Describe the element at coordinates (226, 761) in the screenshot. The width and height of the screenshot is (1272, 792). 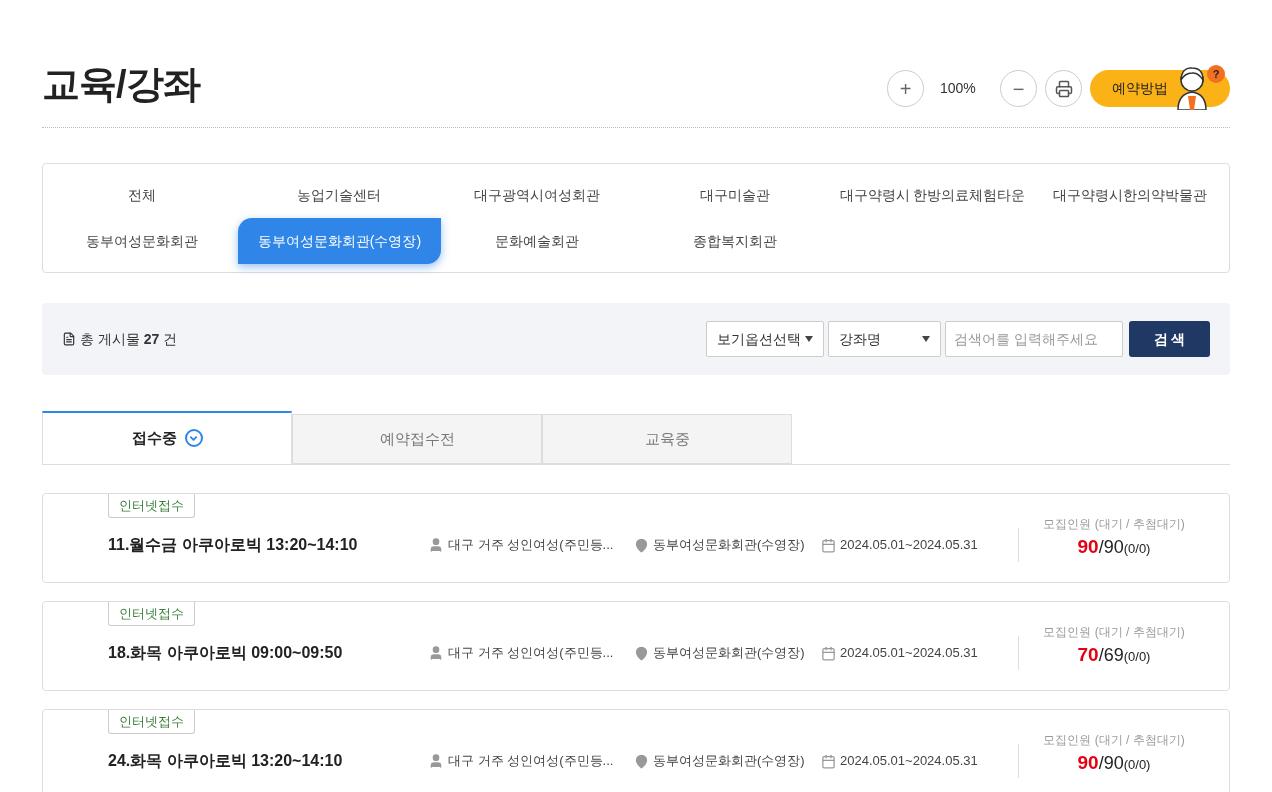
I see `course-title: 24.화목 아쿠아로빅 13:20~14:10` at that location.